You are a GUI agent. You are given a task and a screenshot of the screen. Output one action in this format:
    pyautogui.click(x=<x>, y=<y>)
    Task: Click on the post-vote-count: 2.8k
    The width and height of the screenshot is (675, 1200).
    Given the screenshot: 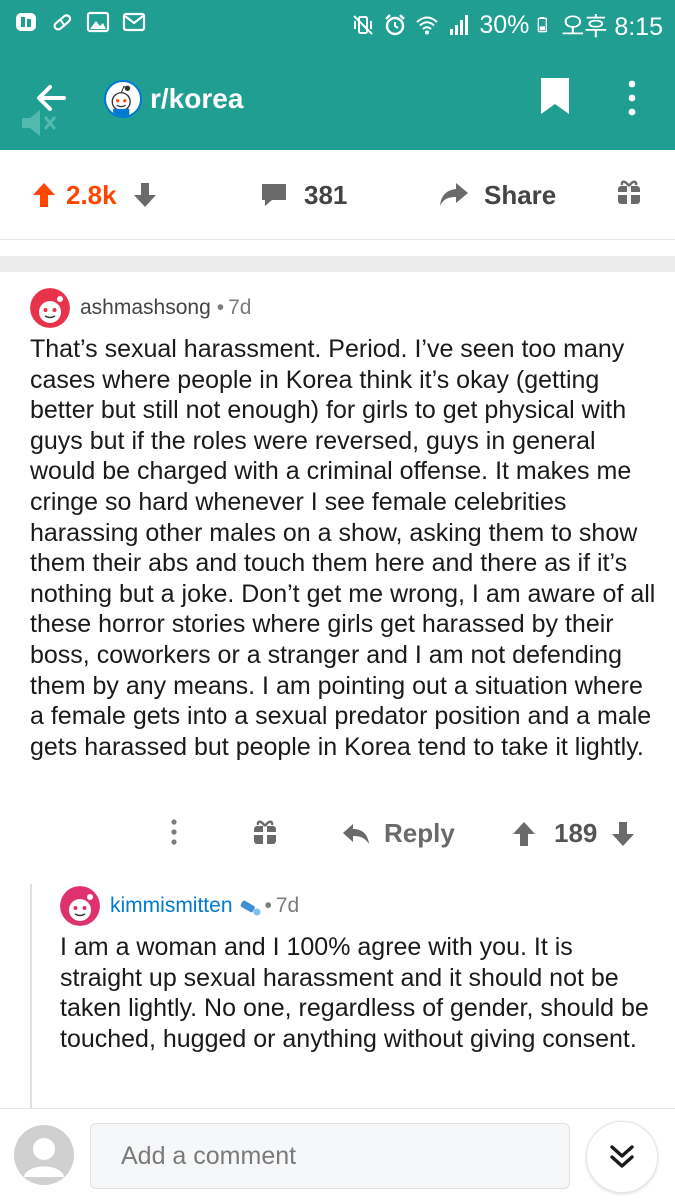 What is the action you would take?
    pyautogui.click(x=91, y=195)
    